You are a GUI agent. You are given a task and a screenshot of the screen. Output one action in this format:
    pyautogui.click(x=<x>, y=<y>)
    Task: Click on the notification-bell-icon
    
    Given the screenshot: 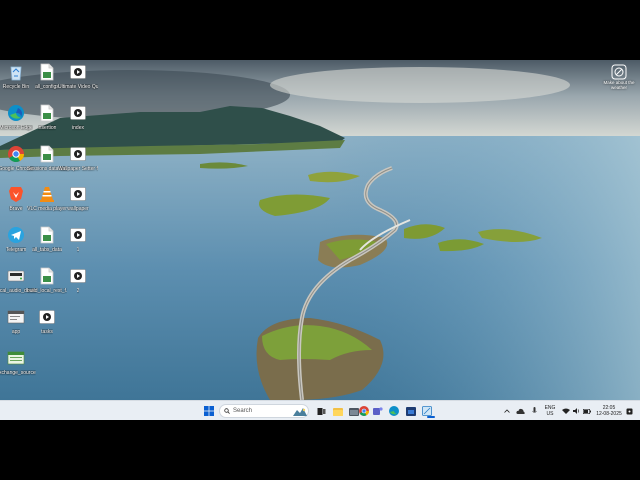 What is the action you would take?
    pyautogui.click(x=629, y=411)
    